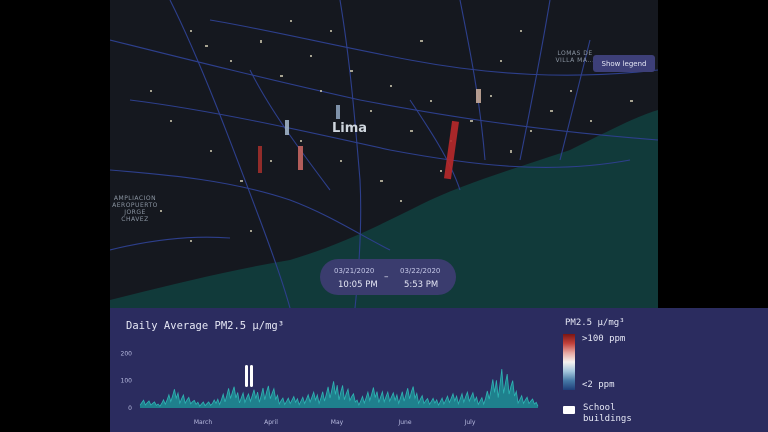  What do you see at coordinates (569, 410) in the screenshot?
I see `school-buildings-swatch` at bounding box center [569, 410].